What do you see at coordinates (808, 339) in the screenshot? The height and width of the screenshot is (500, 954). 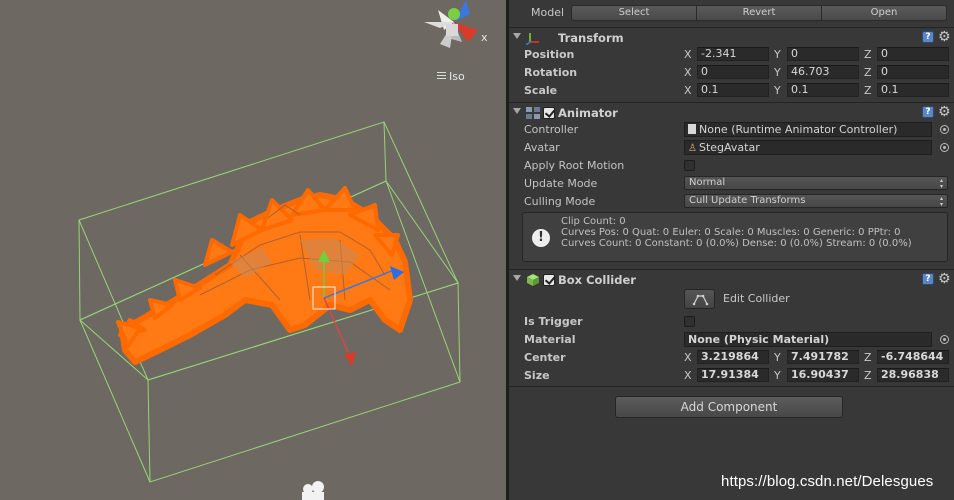 I see `material-field: None (Physic Material)` at bounding box center [808, 339].